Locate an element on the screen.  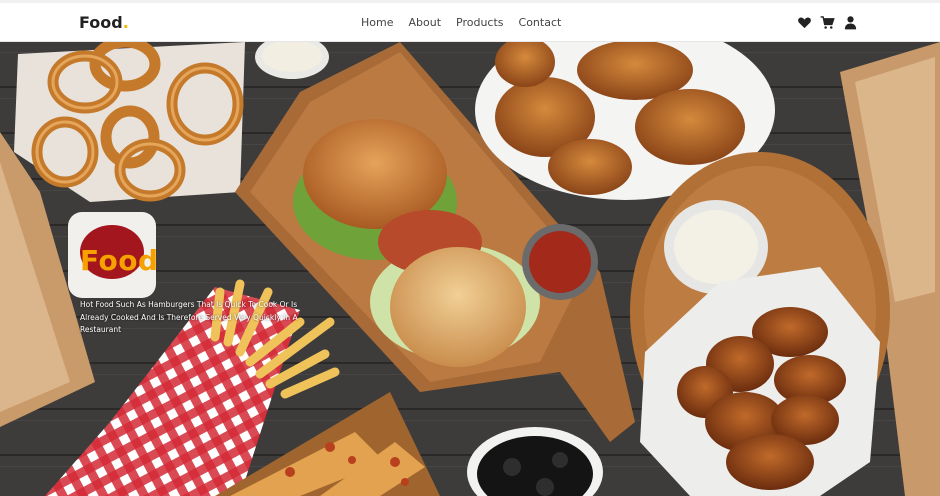
user-icon is located at coordinates (850, 22).